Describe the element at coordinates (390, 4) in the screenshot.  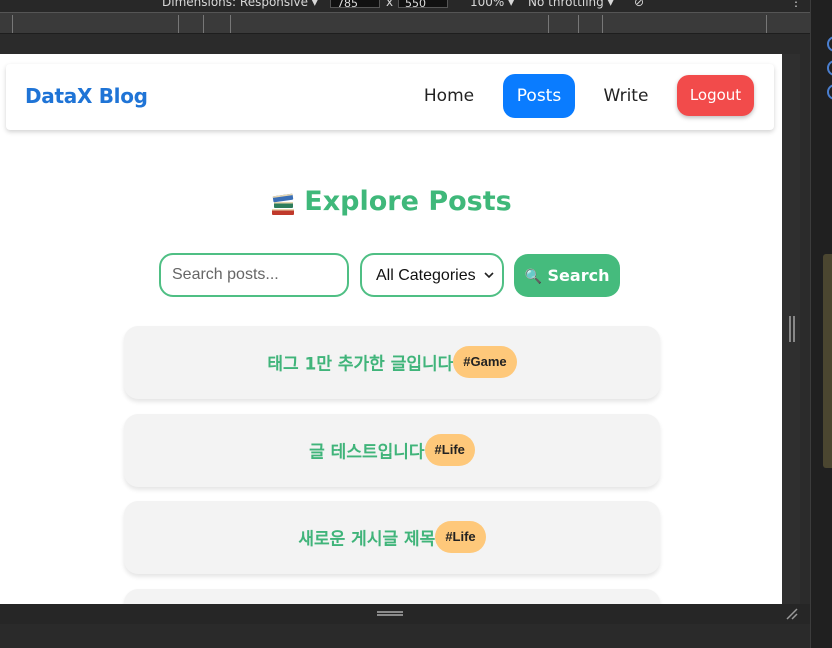
I see `dimensions-separator: x` at that location.